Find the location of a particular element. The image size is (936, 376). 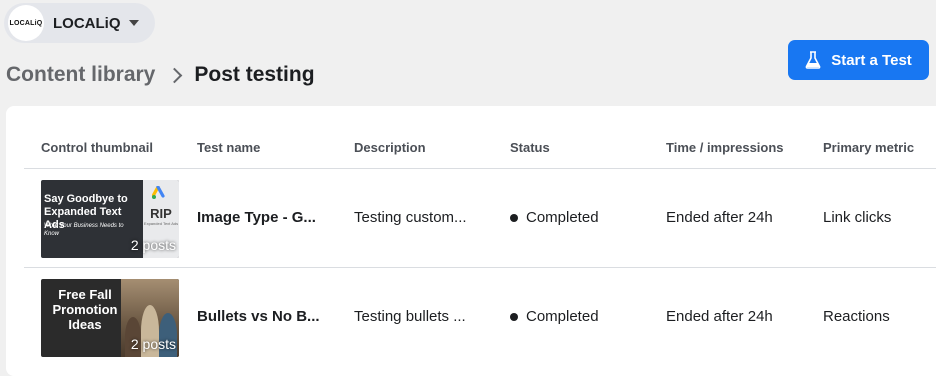

page-title: Post testing is located at coordinates (254, 74).